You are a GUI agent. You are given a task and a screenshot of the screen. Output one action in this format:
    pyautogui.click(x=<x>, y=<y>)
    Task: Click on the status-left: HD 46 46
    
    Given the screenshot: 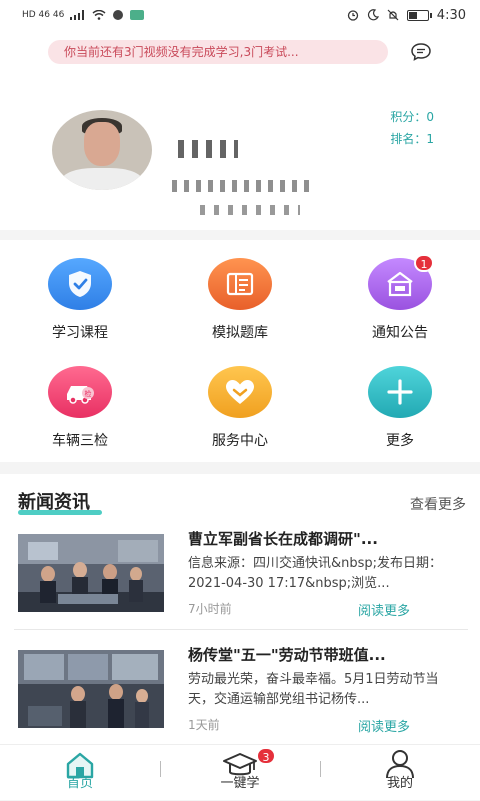 What is the action you would take?
    pyautogui.click(x=83, y=14)
    